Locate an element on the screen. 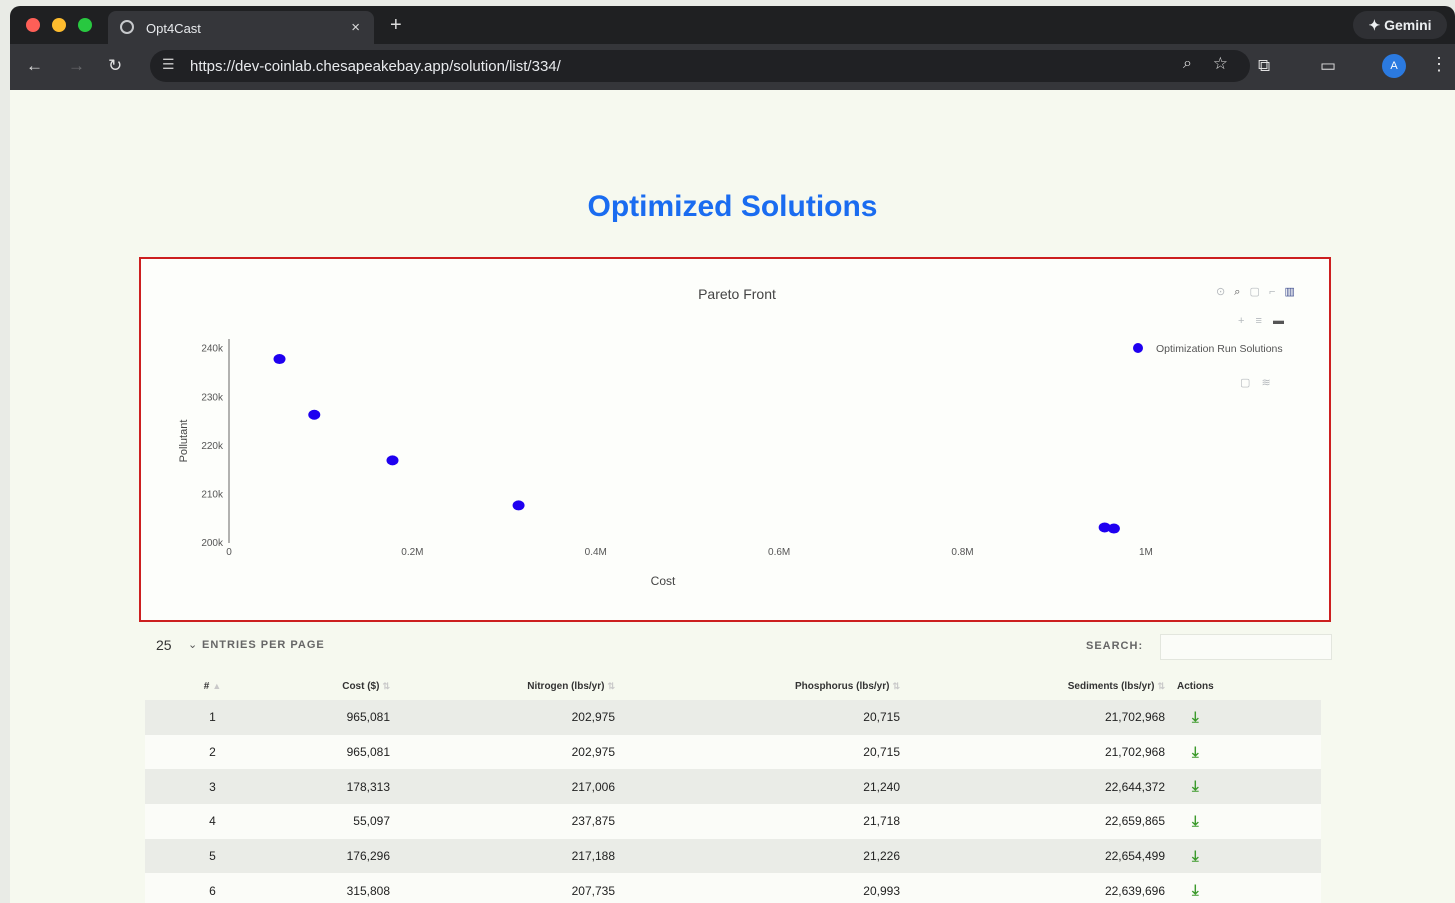 This screenshot has height=903, width=1455. header-sediments: Sediments (lbs/yr) ⇅ is located at coordinates (1032, 686).